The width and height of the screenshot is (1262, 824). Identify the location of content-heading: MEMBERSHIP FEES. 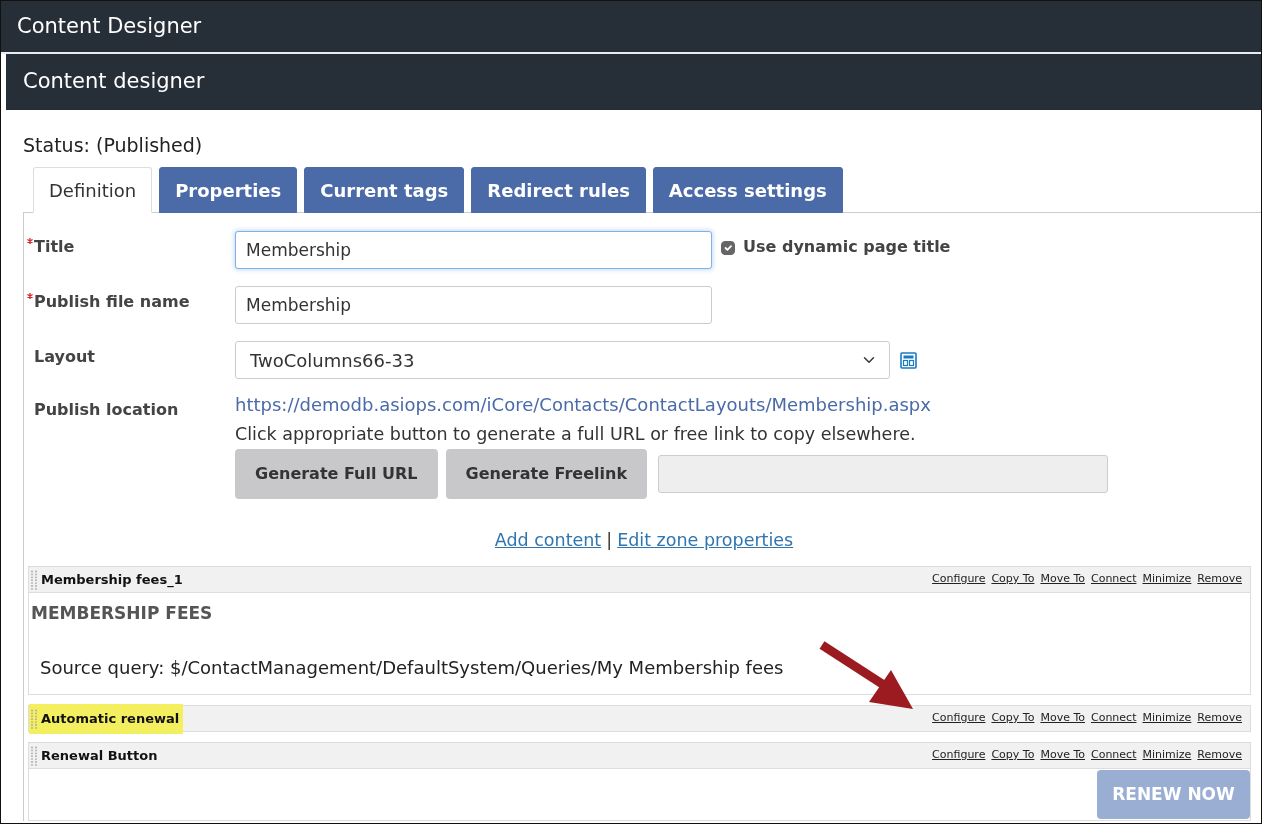
(122, 613).